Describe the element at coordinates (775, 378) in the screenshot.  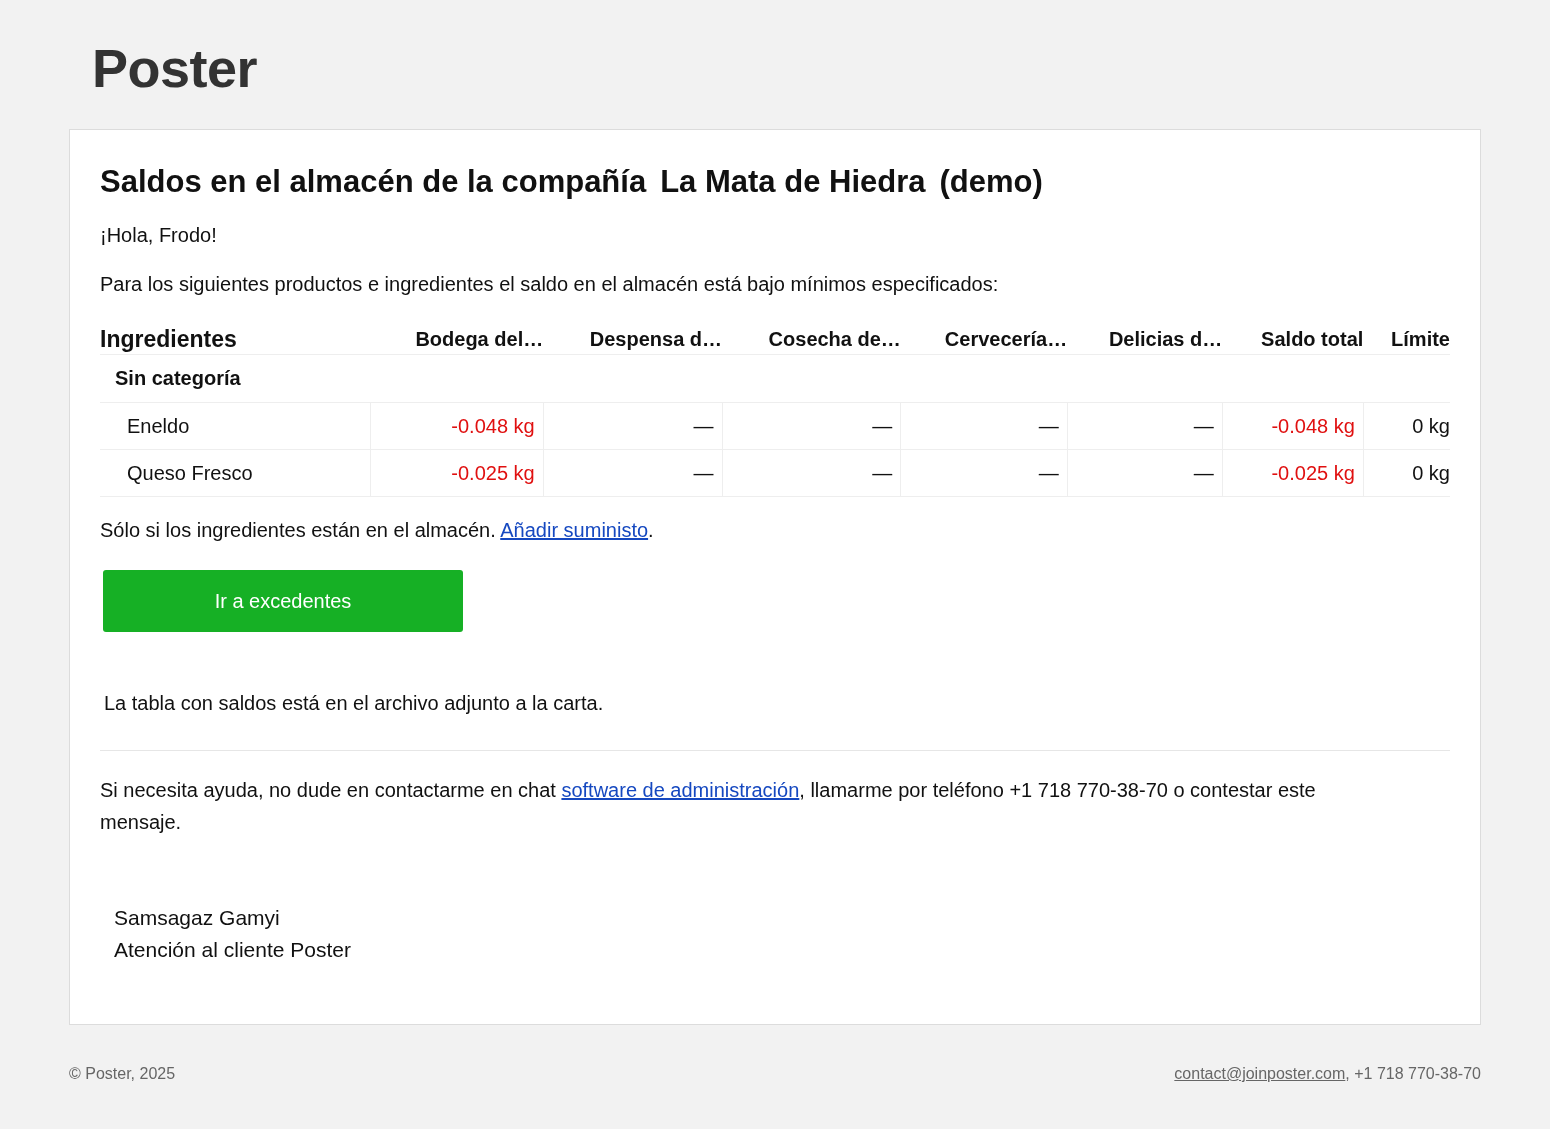
I see `category-row: Sin categoría` at that location.